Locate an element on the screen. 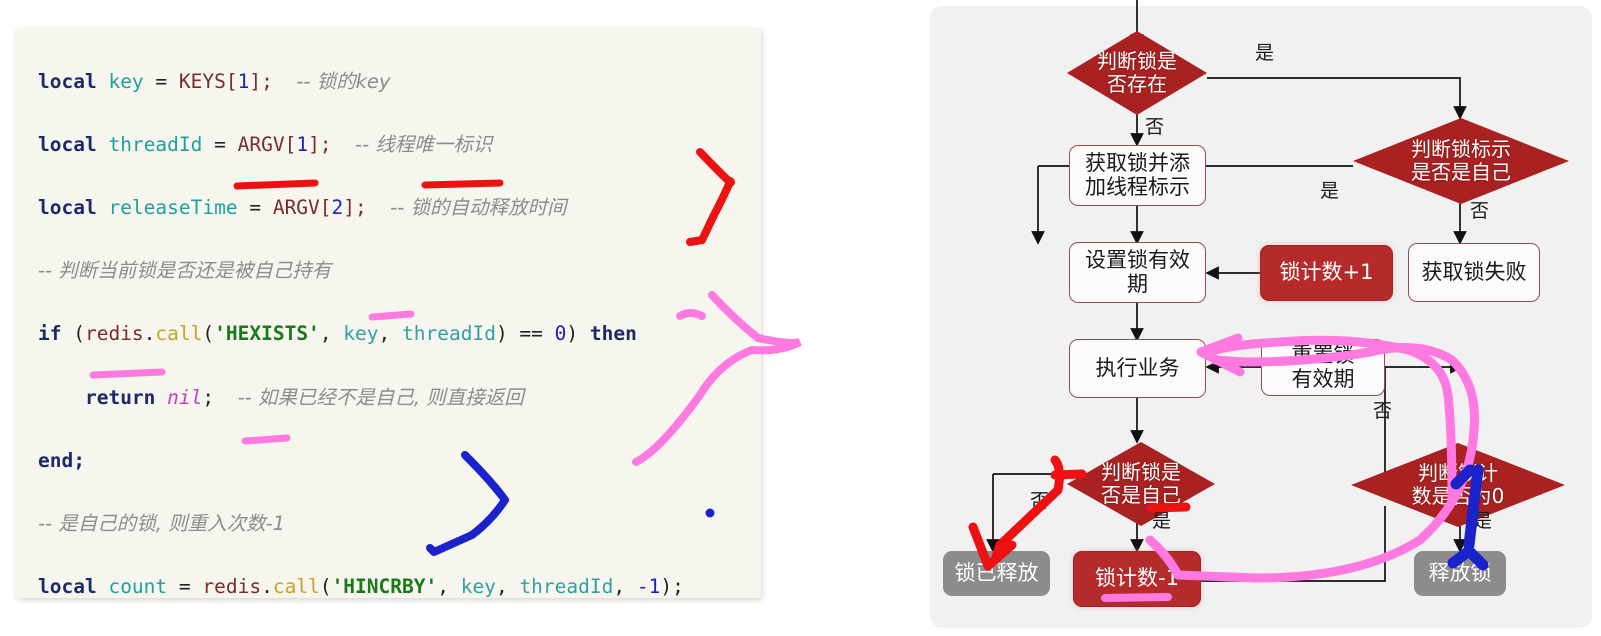  num-zero-1: 0 is located at coordinates (560, 334).